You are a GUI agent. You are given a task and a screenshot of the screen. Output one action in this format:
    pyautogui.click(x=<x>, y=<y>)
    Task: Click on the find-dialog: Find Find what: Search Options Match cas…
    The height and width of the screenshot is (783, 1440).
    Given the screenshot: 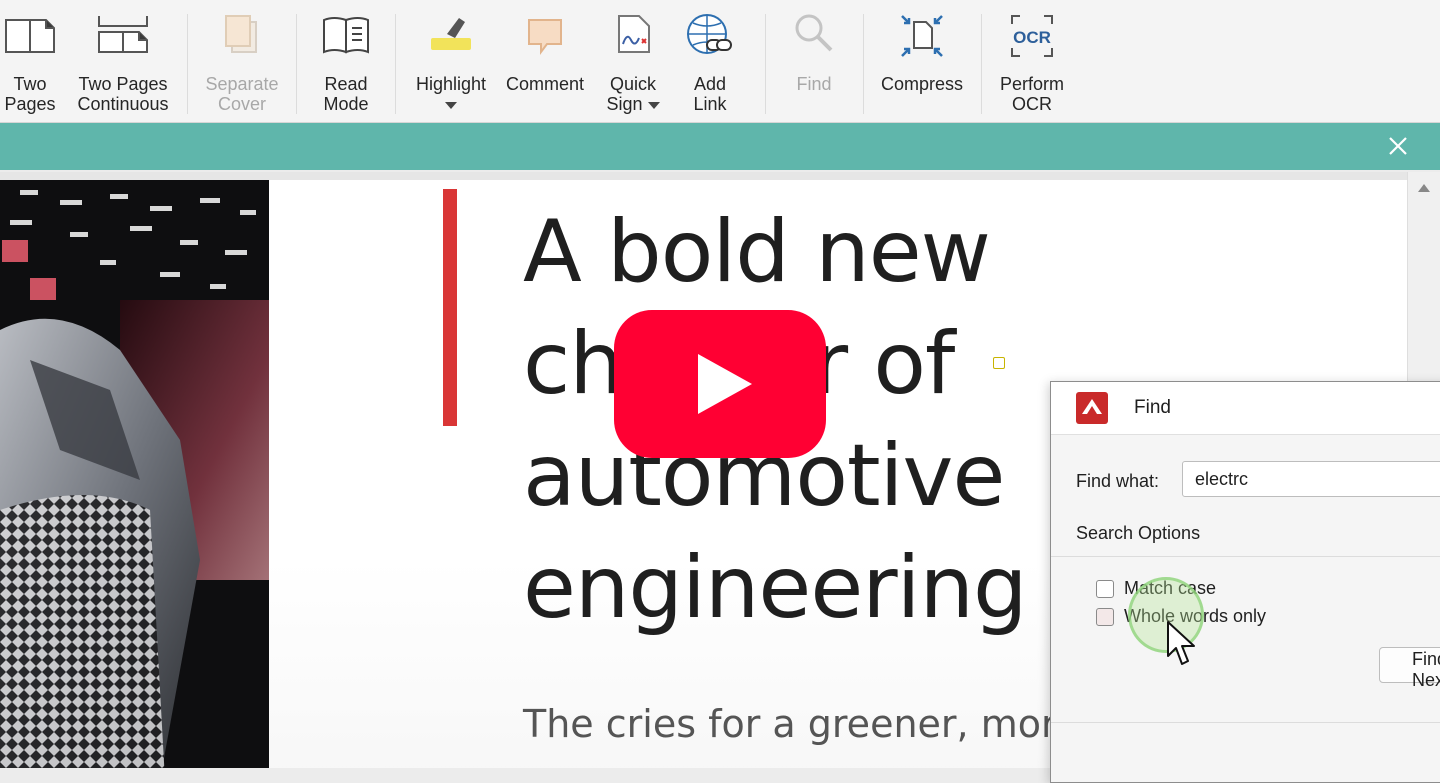 What is the action you would take?
    pyautogui.click(x=1245, y=582)
    